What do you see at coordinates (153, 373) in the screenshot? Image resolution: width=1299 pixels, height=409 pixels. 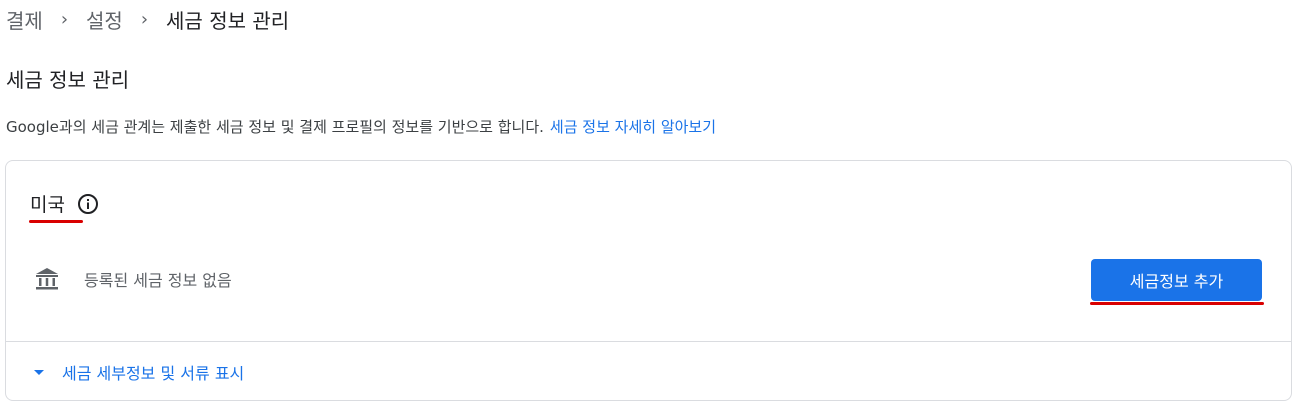 I see `show-tax-details-label: 세금 세부정보 및 서류 표시` at bounding box center [153, 373].